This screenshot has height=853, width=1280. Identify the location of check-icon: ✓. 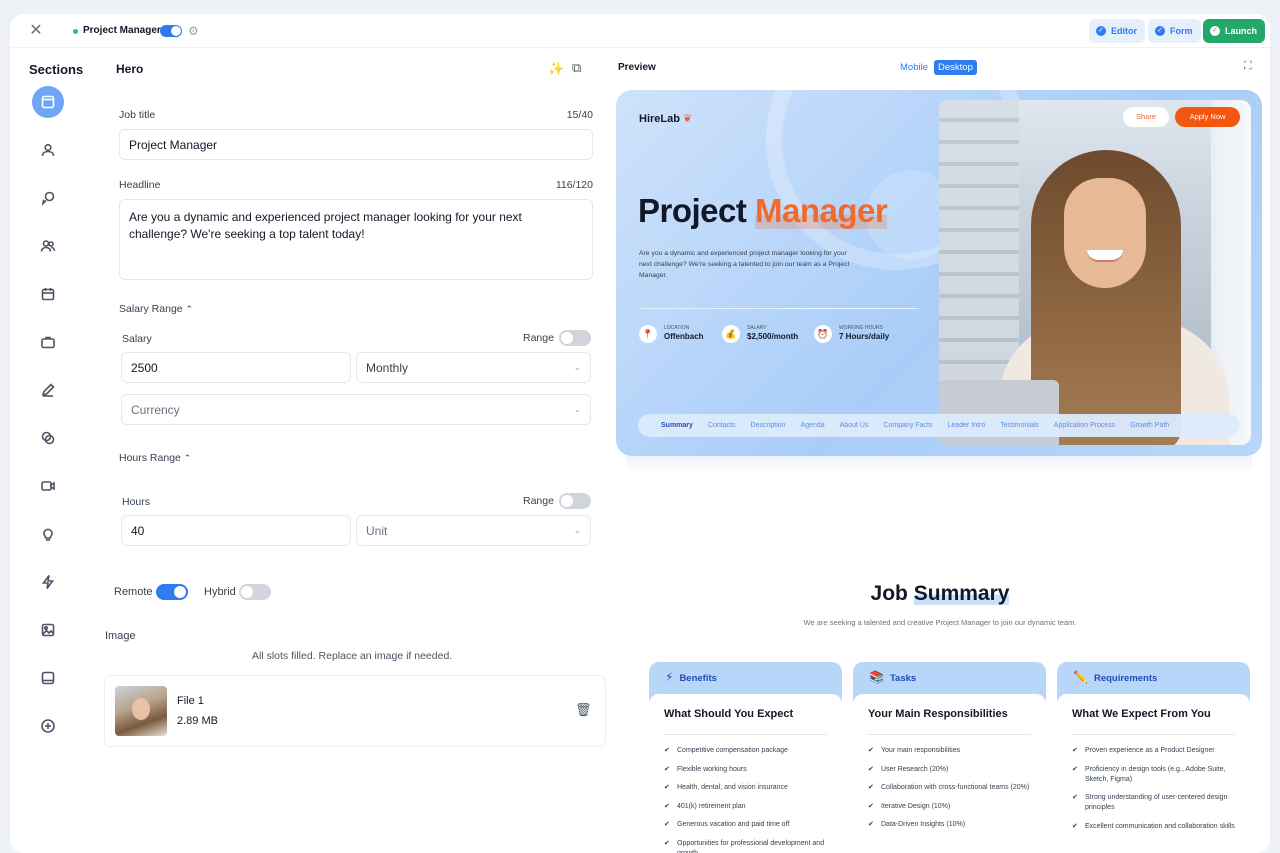
(1101, 31).